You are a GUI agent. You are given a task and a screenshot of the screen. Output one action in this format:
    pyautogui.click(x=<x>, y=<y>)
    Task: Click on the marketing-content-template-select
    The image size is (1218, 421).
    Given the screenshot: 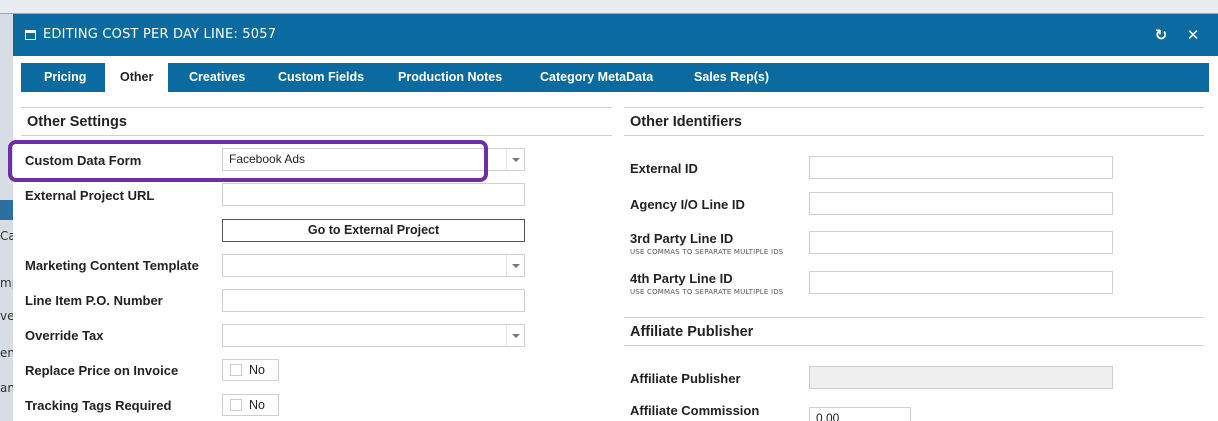 What is the action you would take?
    pyautogui.click(x=373, y=265)
    